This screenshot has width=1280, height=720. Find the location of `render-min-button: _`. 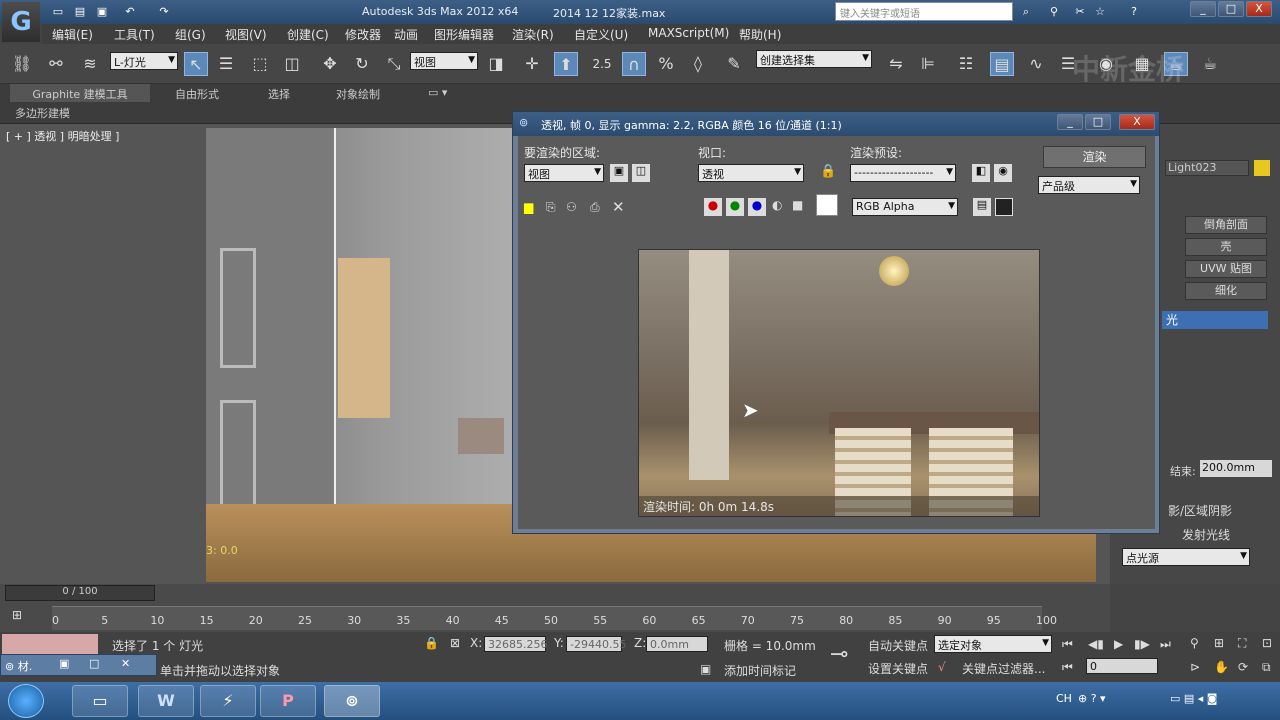

render-min-button: _ is located at coordinates (1070, 122).